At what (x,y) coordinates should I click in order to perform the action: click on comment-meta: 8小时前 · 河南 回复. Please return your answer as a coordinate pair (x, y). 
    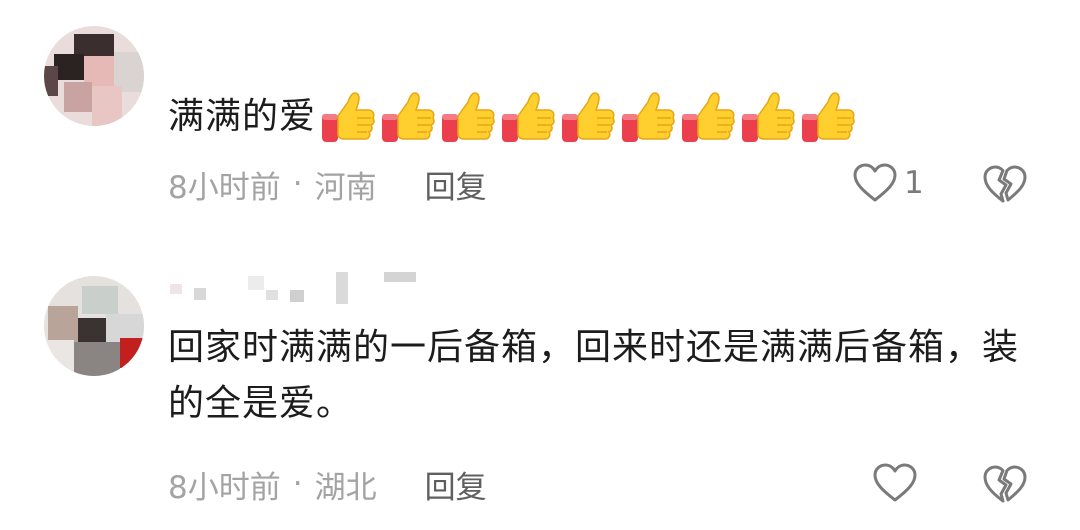
    Looking at the image, I should click on (327, 184).